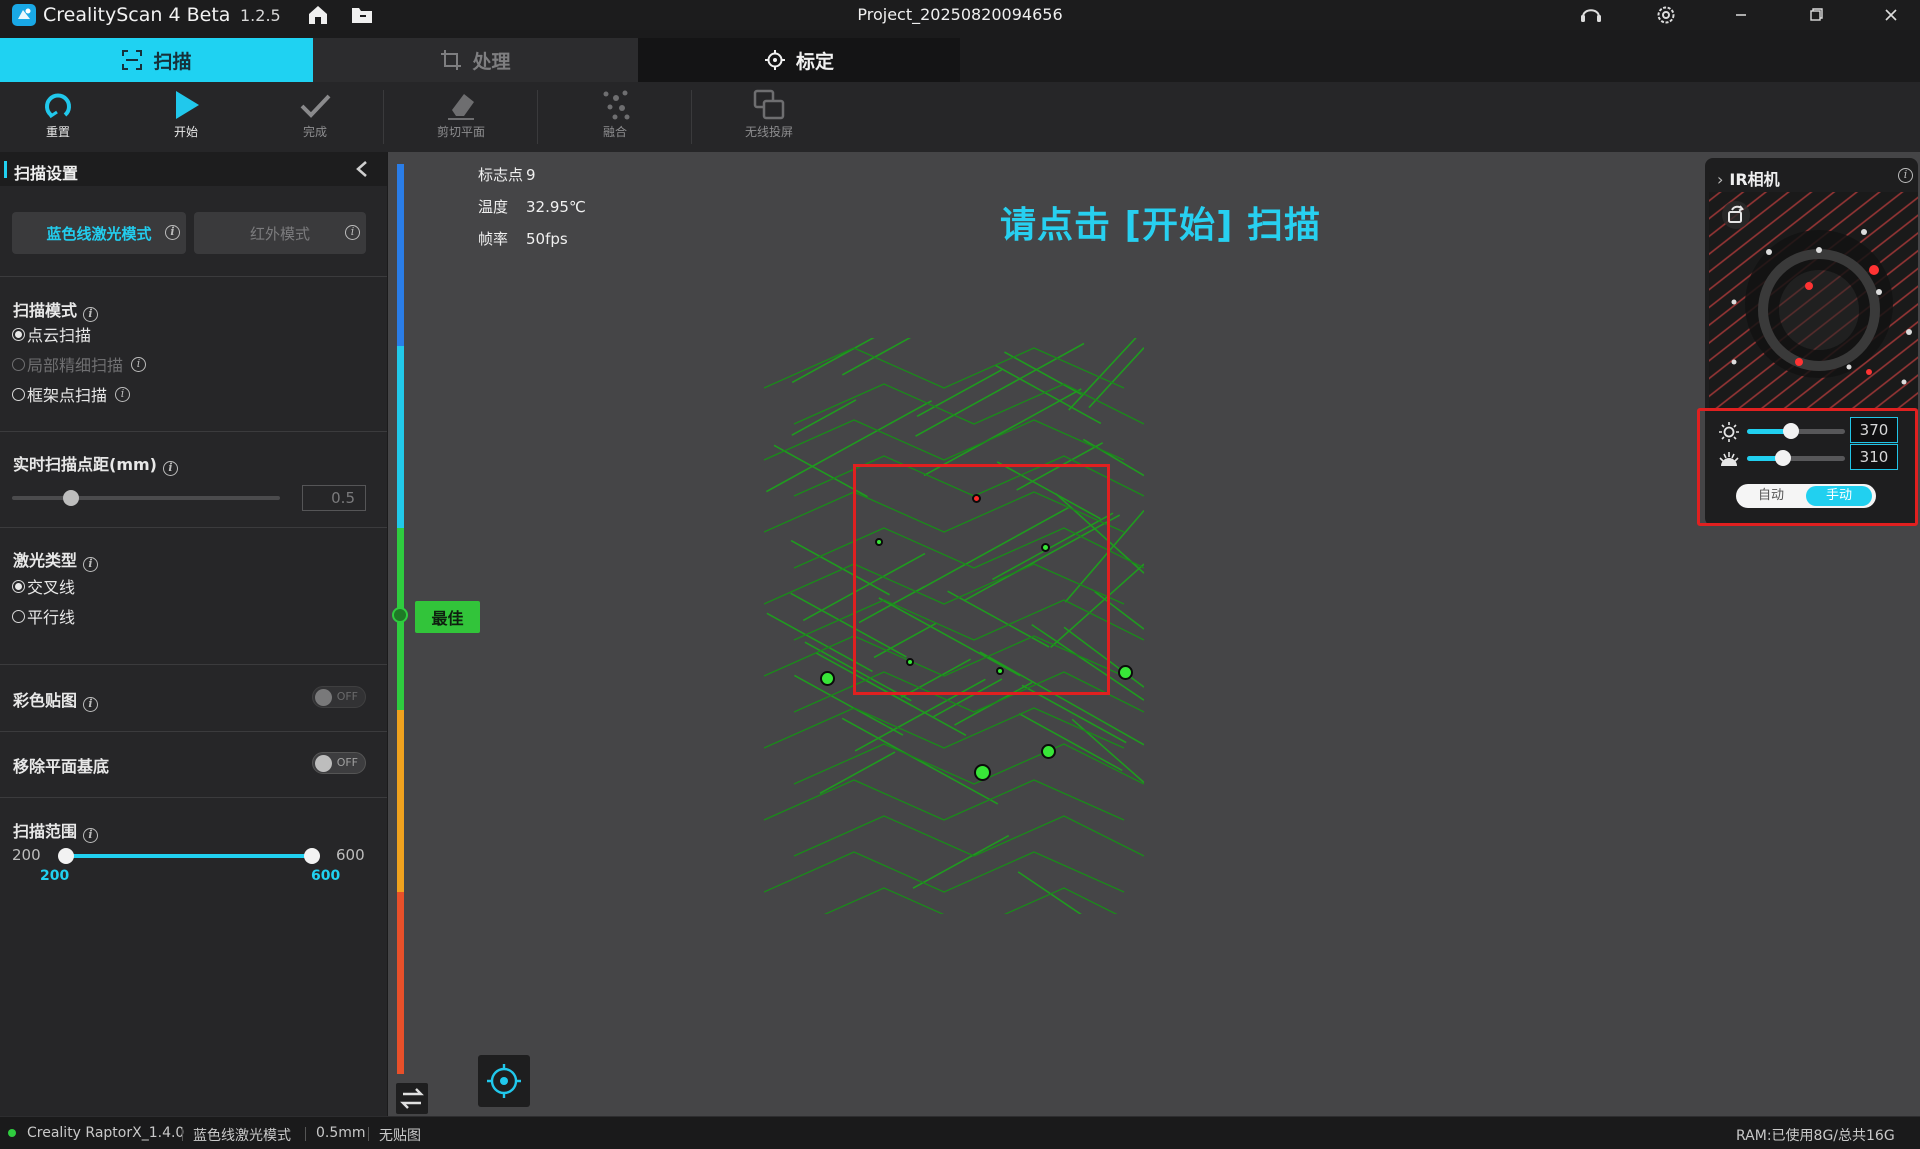 The width and height of the screenshot is (1920, 1149). What do you see at coordinates (70, 498) in the screenshot?
I see `point-distance-slider-knob` at bounding box center [70, 498].